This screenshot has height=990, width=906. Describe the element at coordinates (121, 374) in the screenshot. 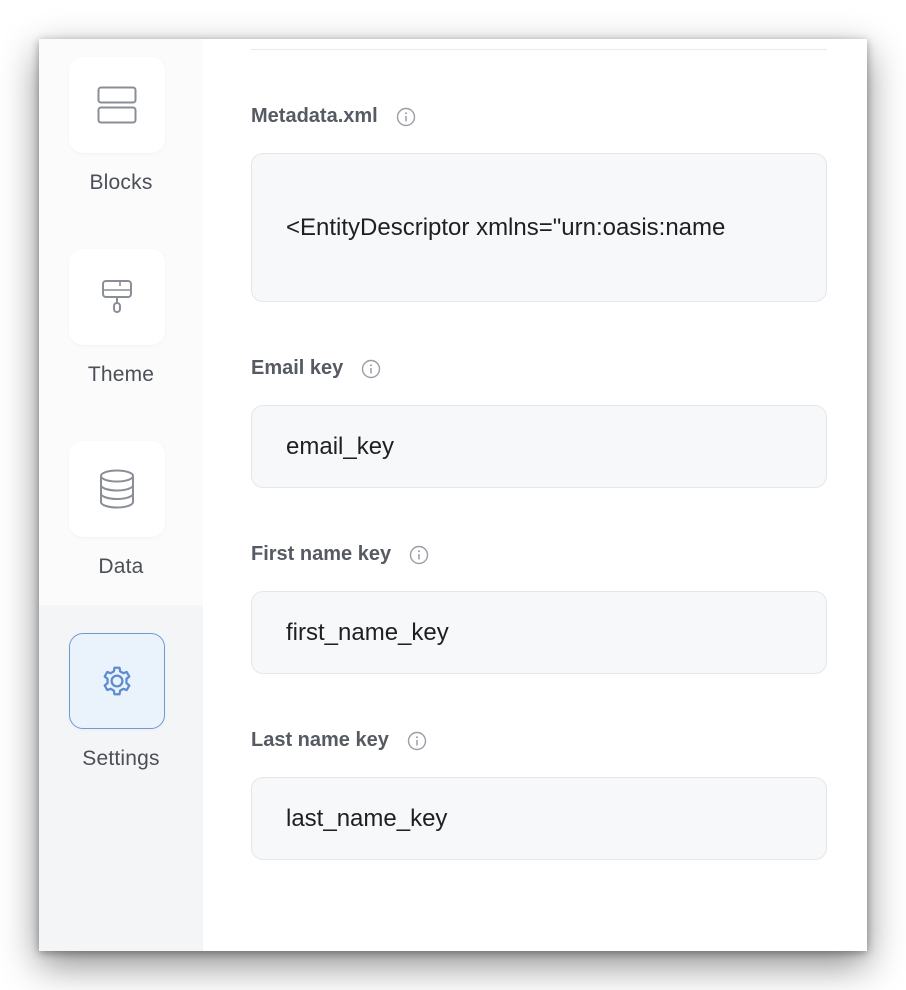

I see `sidebar-item-label: Theme` at that location.